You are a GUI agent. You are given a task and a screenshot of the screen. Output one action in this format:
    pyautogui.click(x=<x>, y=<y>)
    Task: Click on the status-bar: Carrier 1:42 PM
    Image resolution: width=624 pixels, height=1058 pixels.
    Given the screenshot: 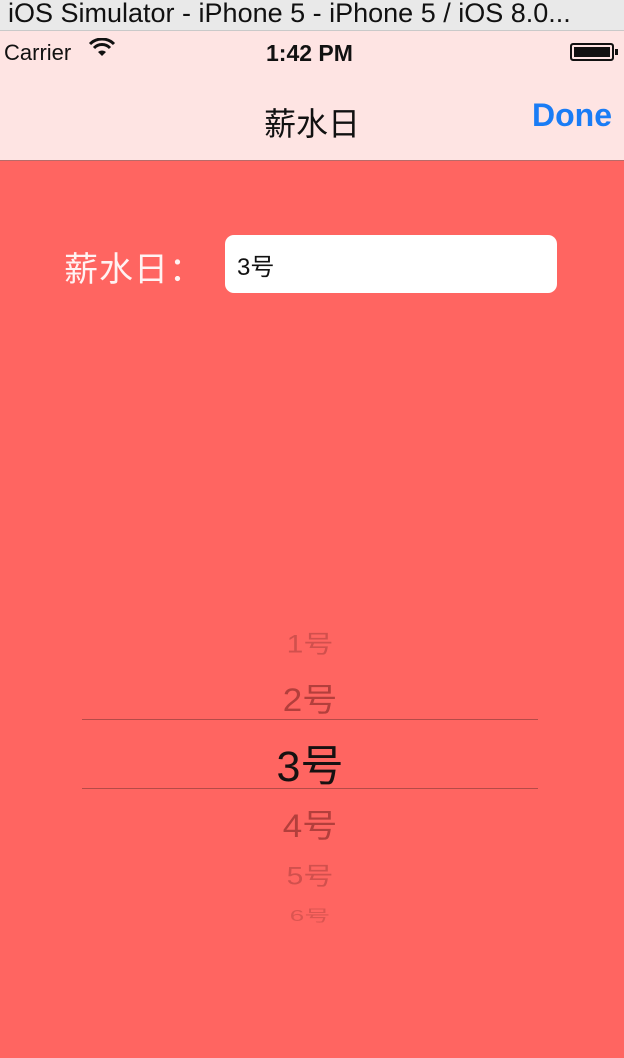 What is the action you would take?
    pyautogui.click(x=312, y=51)
    